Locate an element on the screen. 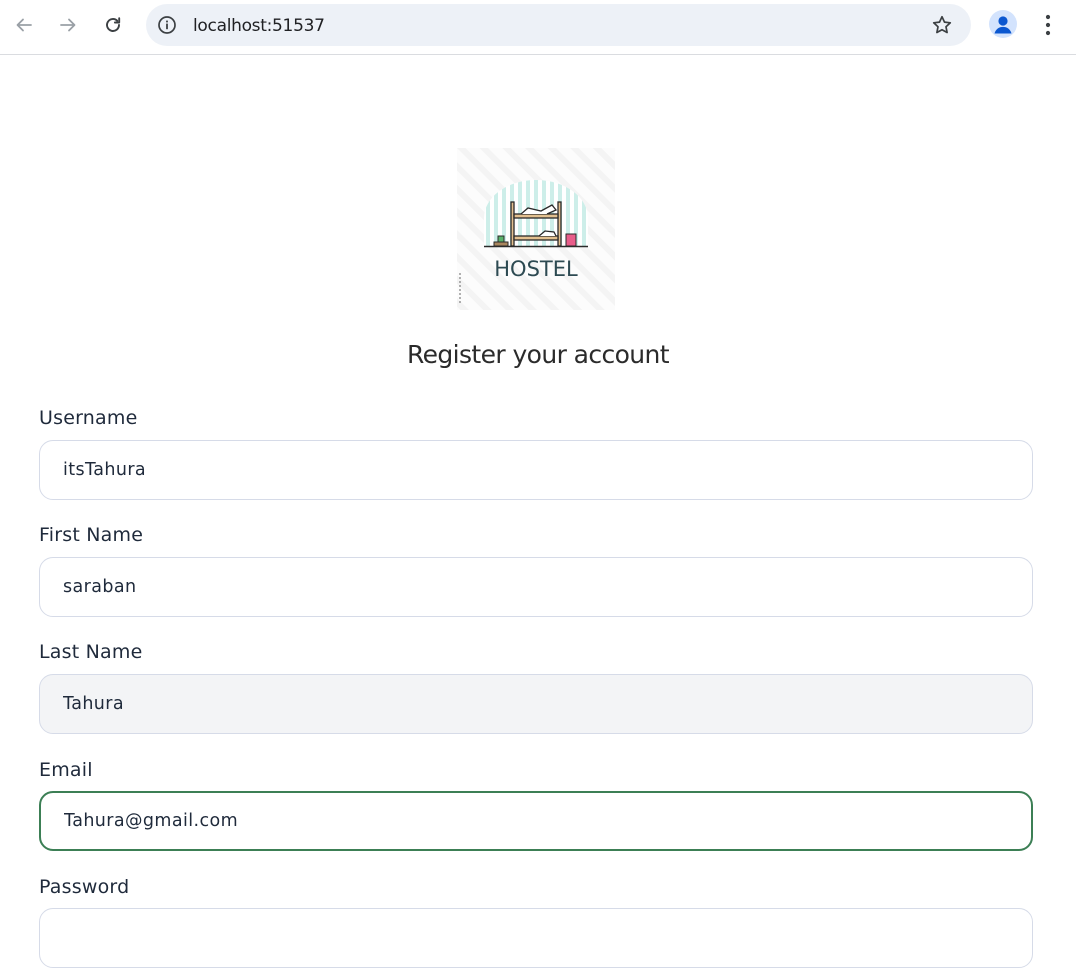 This screenshot has height=968, width=1076. email-label: Email is located at coordinates (66, 770).